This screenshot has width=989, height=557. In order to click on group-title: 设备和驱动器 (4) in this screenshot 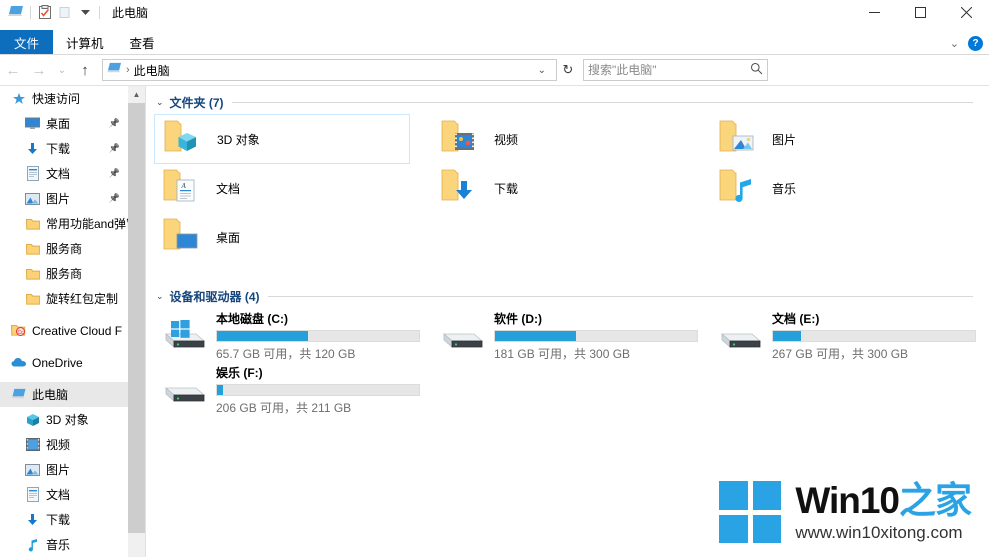, I will do `click(214, 296)`.